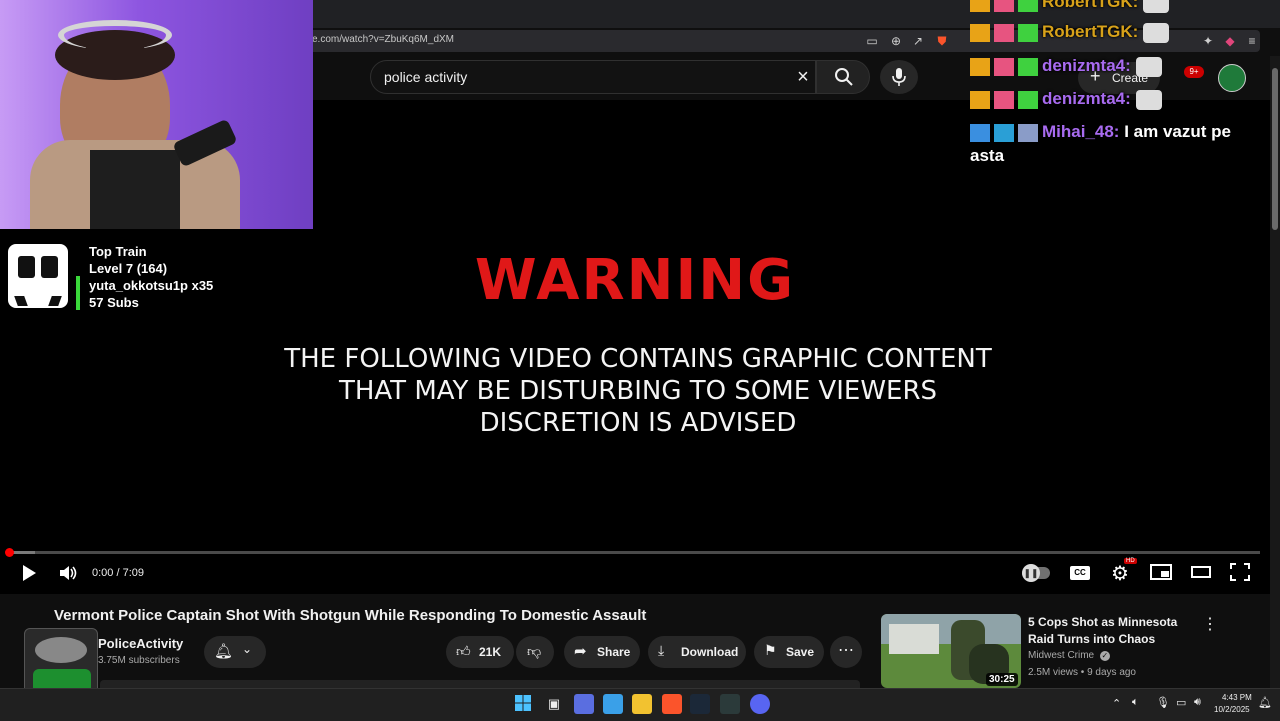  Describe the element at coordinates (128, 268) in the screenshot. I see `train-level: Level 7 (164)` at that location.